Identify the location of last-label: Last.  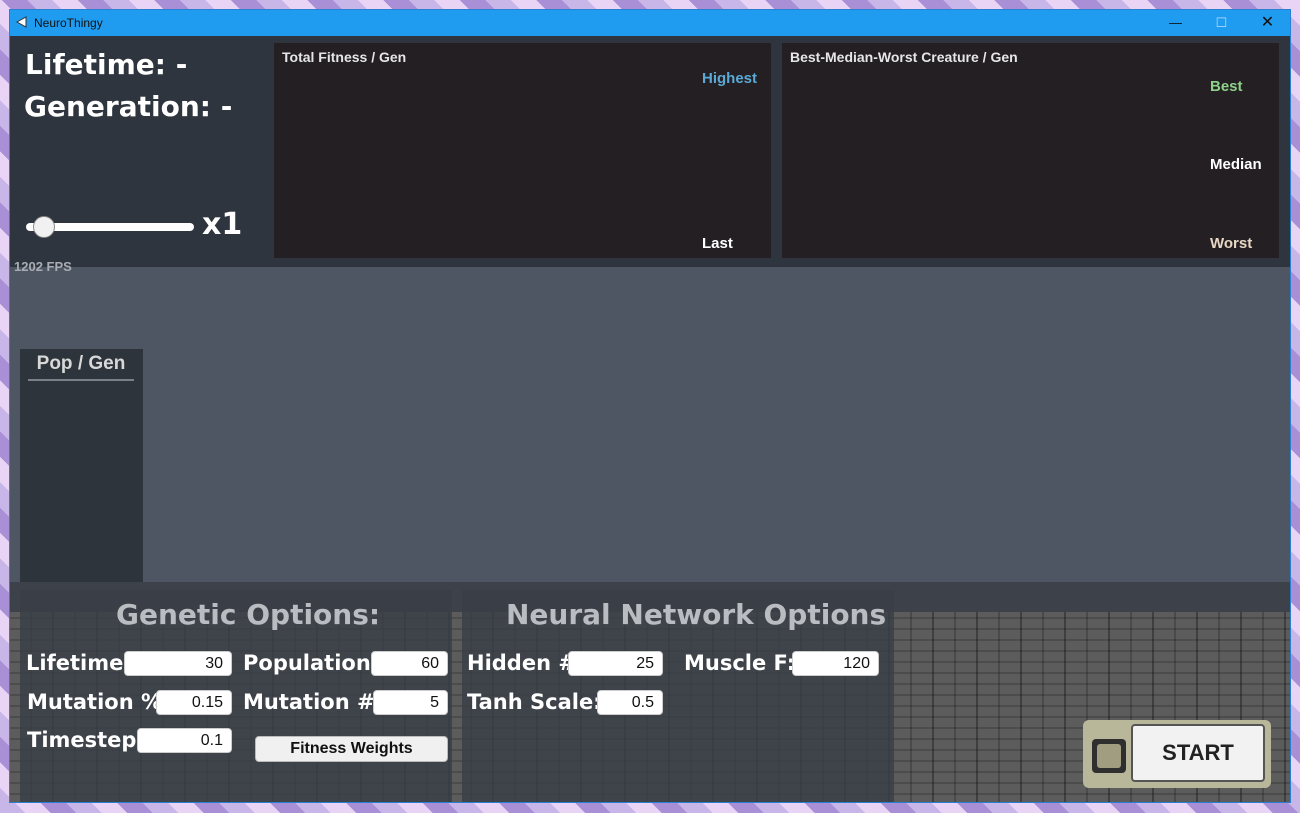
(717, 243).